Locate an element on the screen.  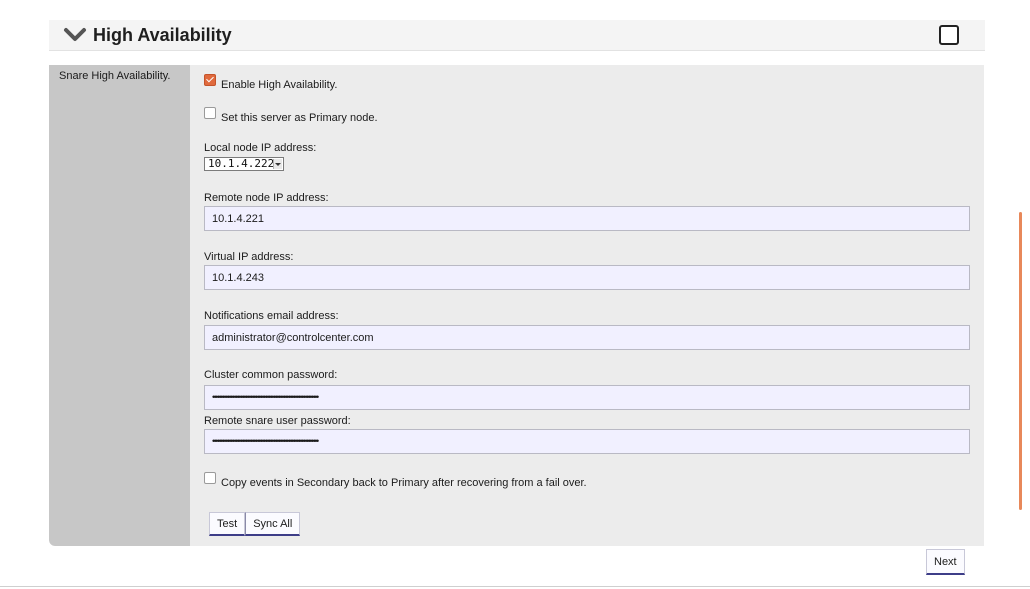
action-buttons: Test Sync All is located at coordinates (255, 524).